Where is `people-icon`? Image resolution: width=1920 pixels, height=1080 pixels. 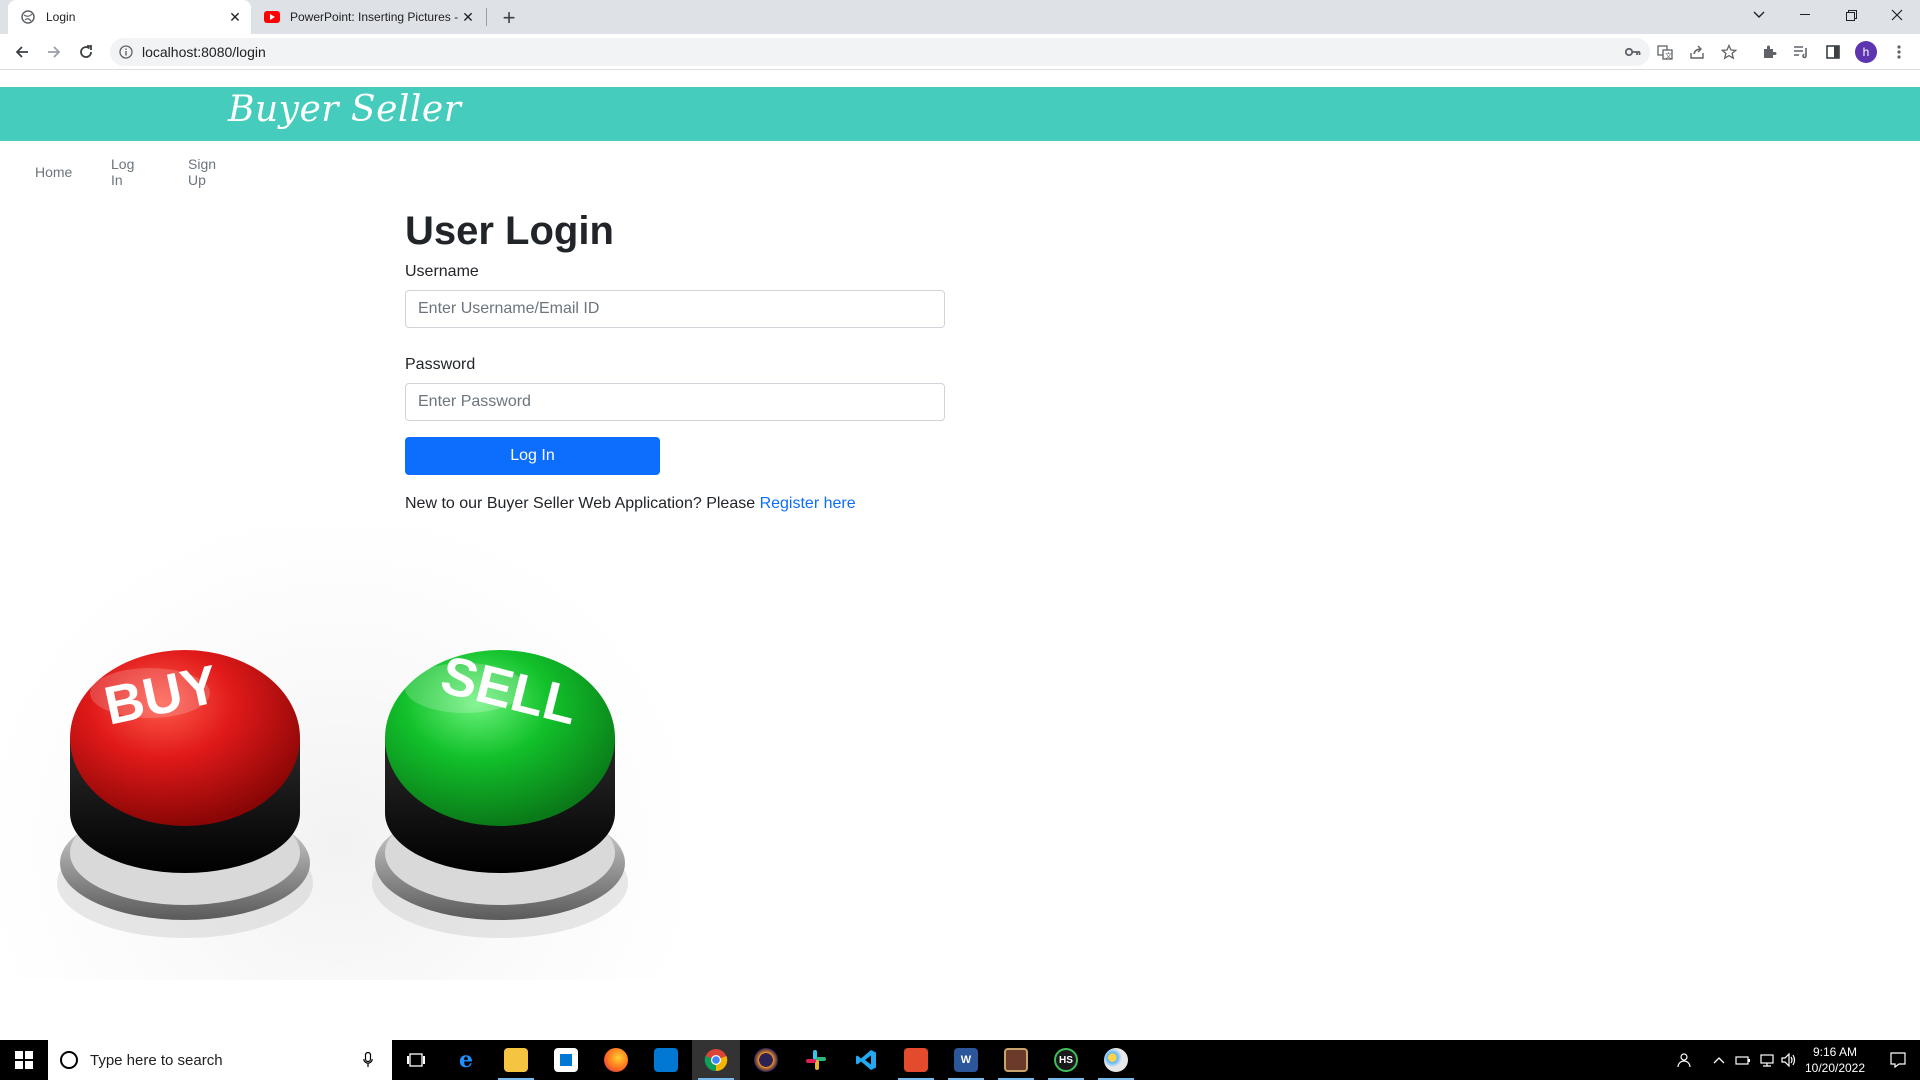
people-icon is located at coordinates (1683, 1060).